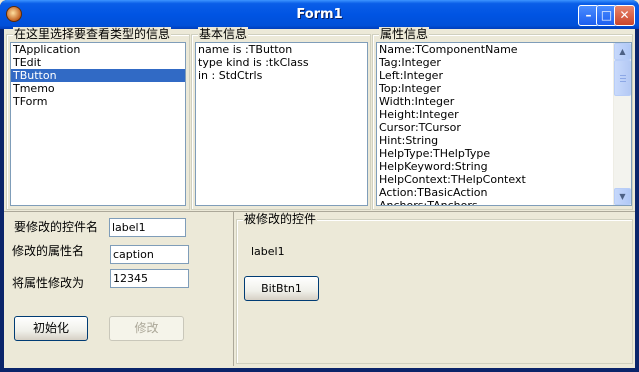 The width and height of the screenshot is (639, 372). Describe the element at coordinates (56, 227) in the screenshot. I see `control-name-label: 要修改的控件名` at that location.